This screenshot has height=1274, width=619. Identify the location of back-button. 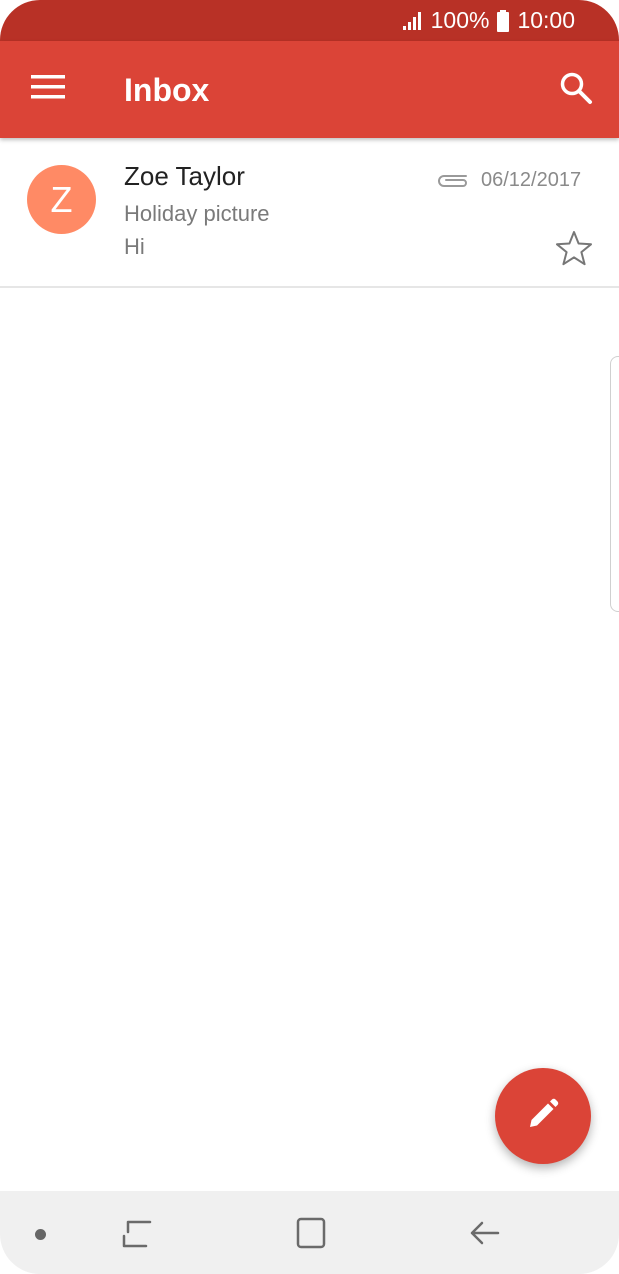
(484, 1233).